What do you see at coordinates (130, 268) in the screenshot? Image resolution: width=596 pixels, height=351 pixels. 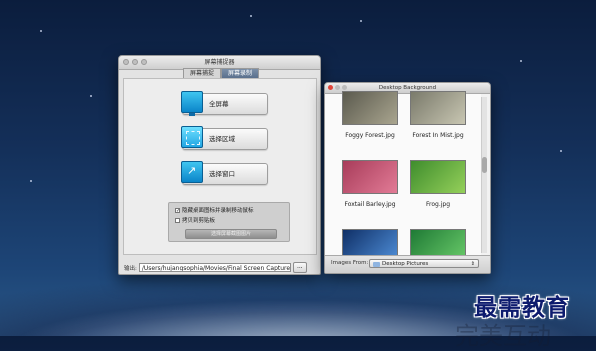 I see `output-label: 输出:` at bounding box center [130, 268].